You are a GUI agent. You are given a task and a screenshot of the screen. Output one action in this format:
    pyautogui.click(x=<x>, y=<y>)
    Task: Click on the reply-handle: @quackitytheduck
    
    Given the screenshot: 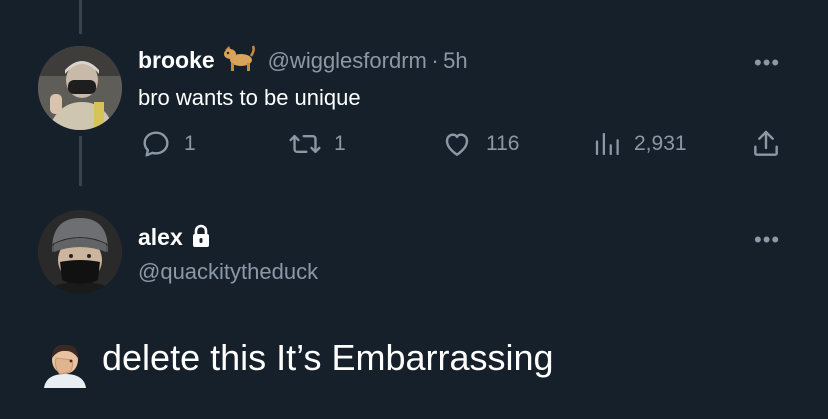 What is the action you would take?
    pyautogui.click(x=228, y=272)
    